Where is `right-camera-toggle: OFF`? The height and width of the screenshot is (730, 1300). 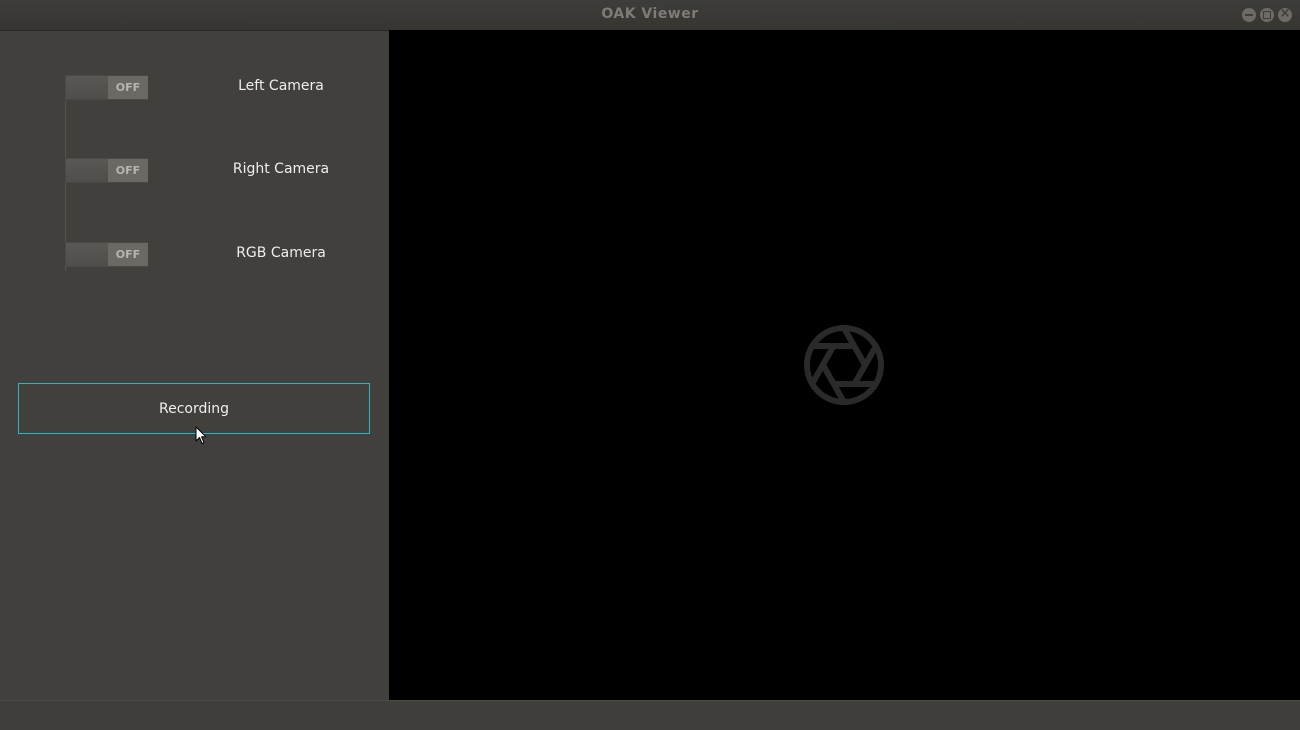
right-camera-toggle: OFF is located at coordinates (106, 170).